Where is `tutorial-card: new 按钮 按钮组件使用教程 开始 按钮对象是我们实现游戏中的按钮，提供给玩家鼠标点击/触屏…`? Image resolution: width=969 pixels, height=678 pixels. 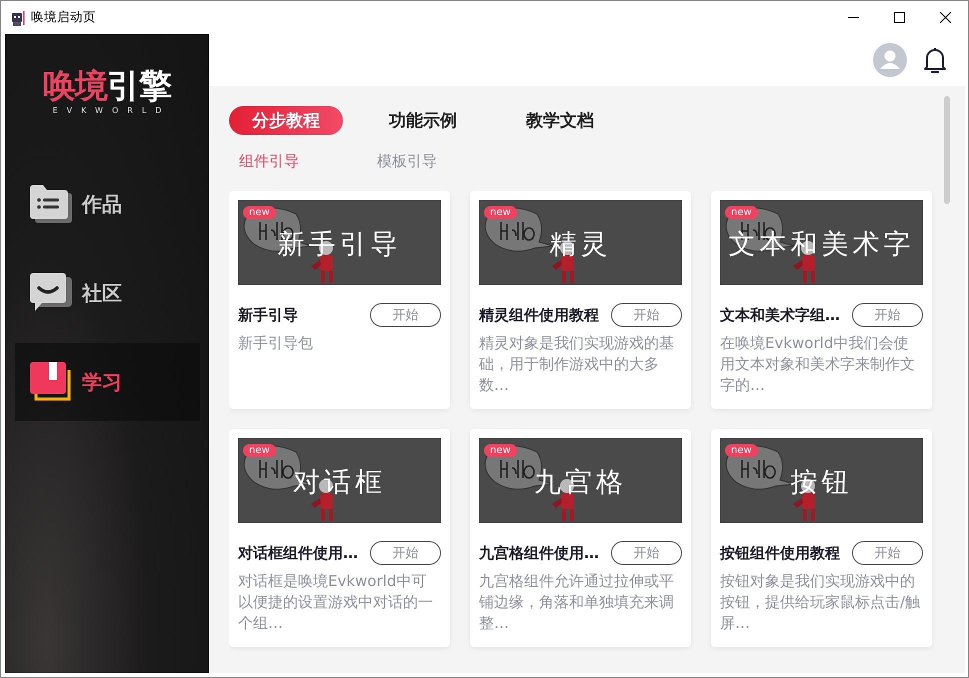
tutorial-card: new 按钮 按钮组件使用教程 开始 按钮对象是我们实现游戏中的按钮，提供给玩家鼠标点击/触屏… is located at coordinates (821, 538).